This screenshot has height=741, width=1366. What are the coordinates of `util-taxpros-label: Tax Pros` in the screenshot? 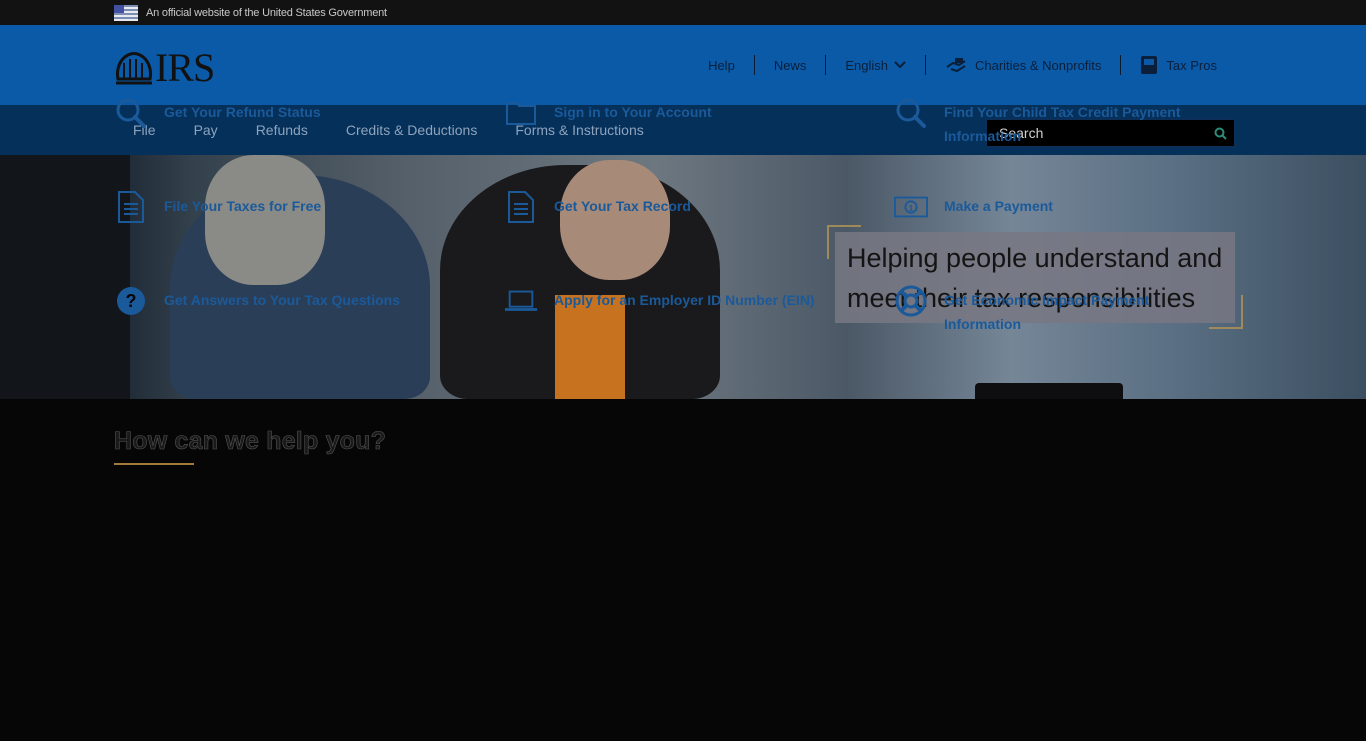 It's located at (1191, 65).